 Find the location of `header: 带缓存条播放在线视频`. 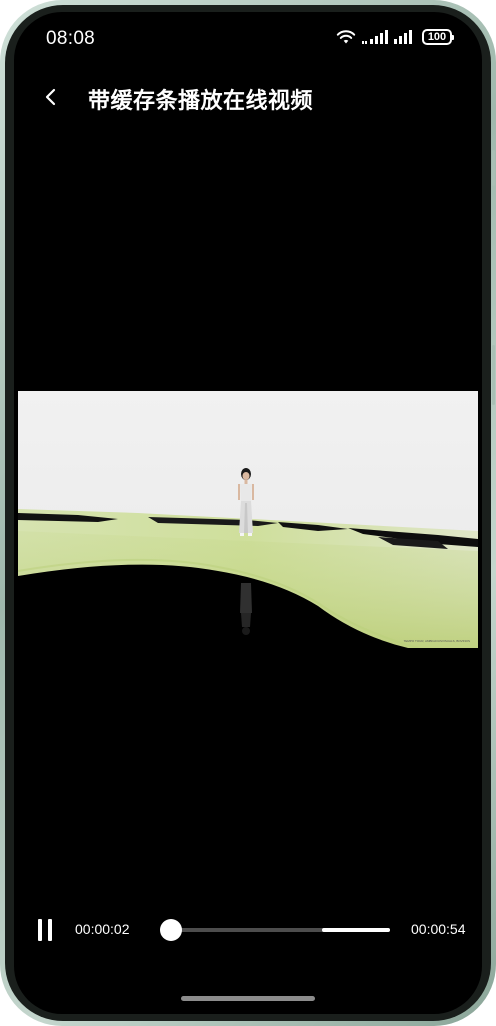

header: 带缓存条播放在线视频 is located at coordinates (248, 97).